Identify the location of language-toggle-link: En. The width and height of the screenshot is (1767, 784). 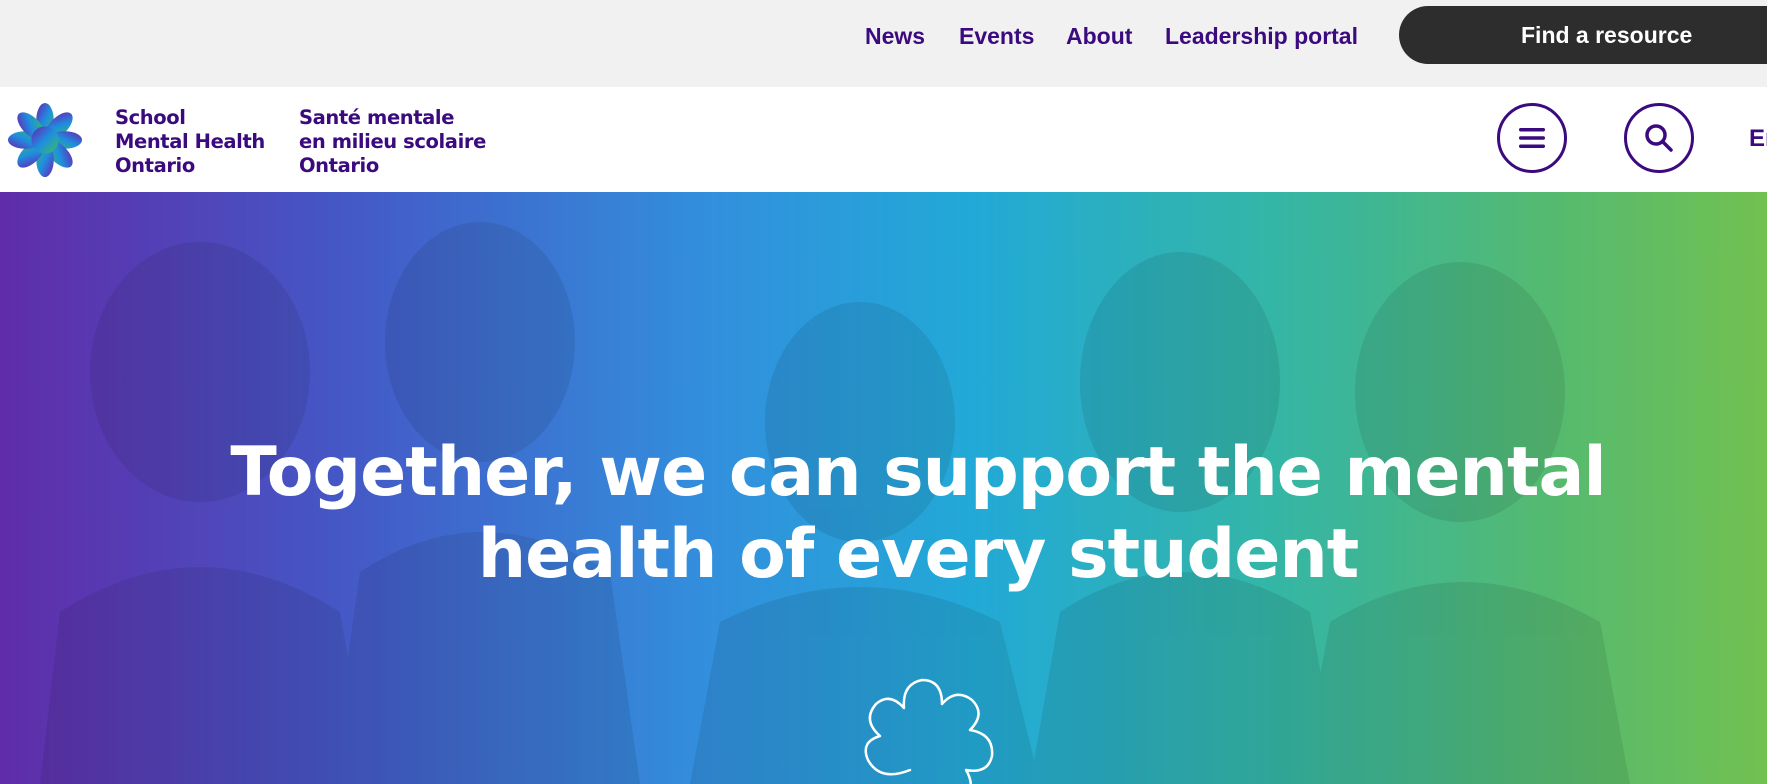
(1758, 139).